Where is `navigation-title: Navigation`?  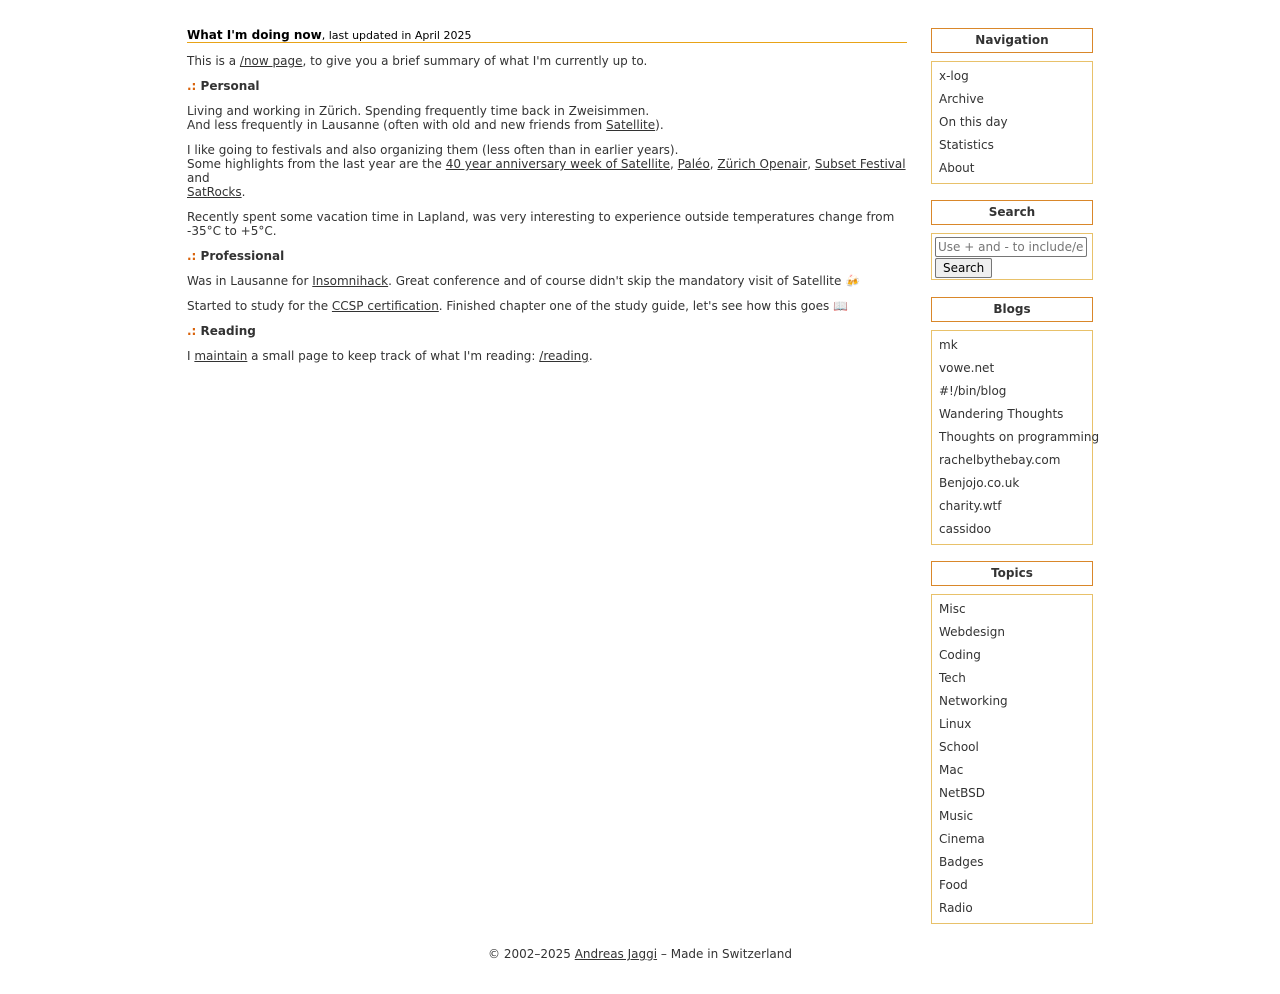
navigation-title: Navigation is located at coordinates (1012, 40).